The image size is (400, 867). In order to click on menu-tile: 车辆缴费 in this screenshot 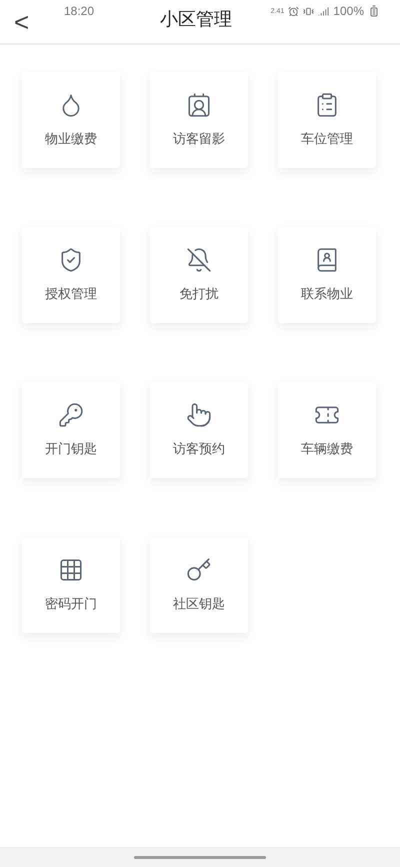, I will do `click(327, 430)`.